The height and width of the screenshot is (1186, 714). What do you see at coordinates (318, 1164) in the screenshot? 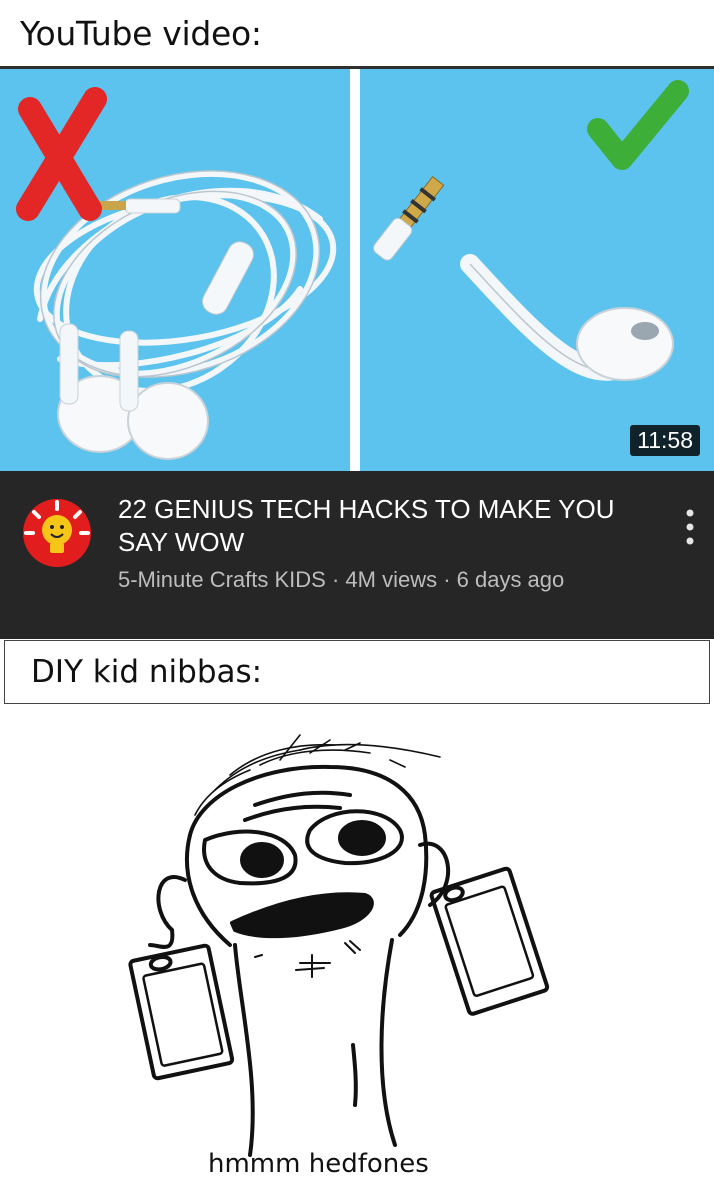
I see `drawing-caption: hmmm hedfones` at bounding box center [318, 1164].